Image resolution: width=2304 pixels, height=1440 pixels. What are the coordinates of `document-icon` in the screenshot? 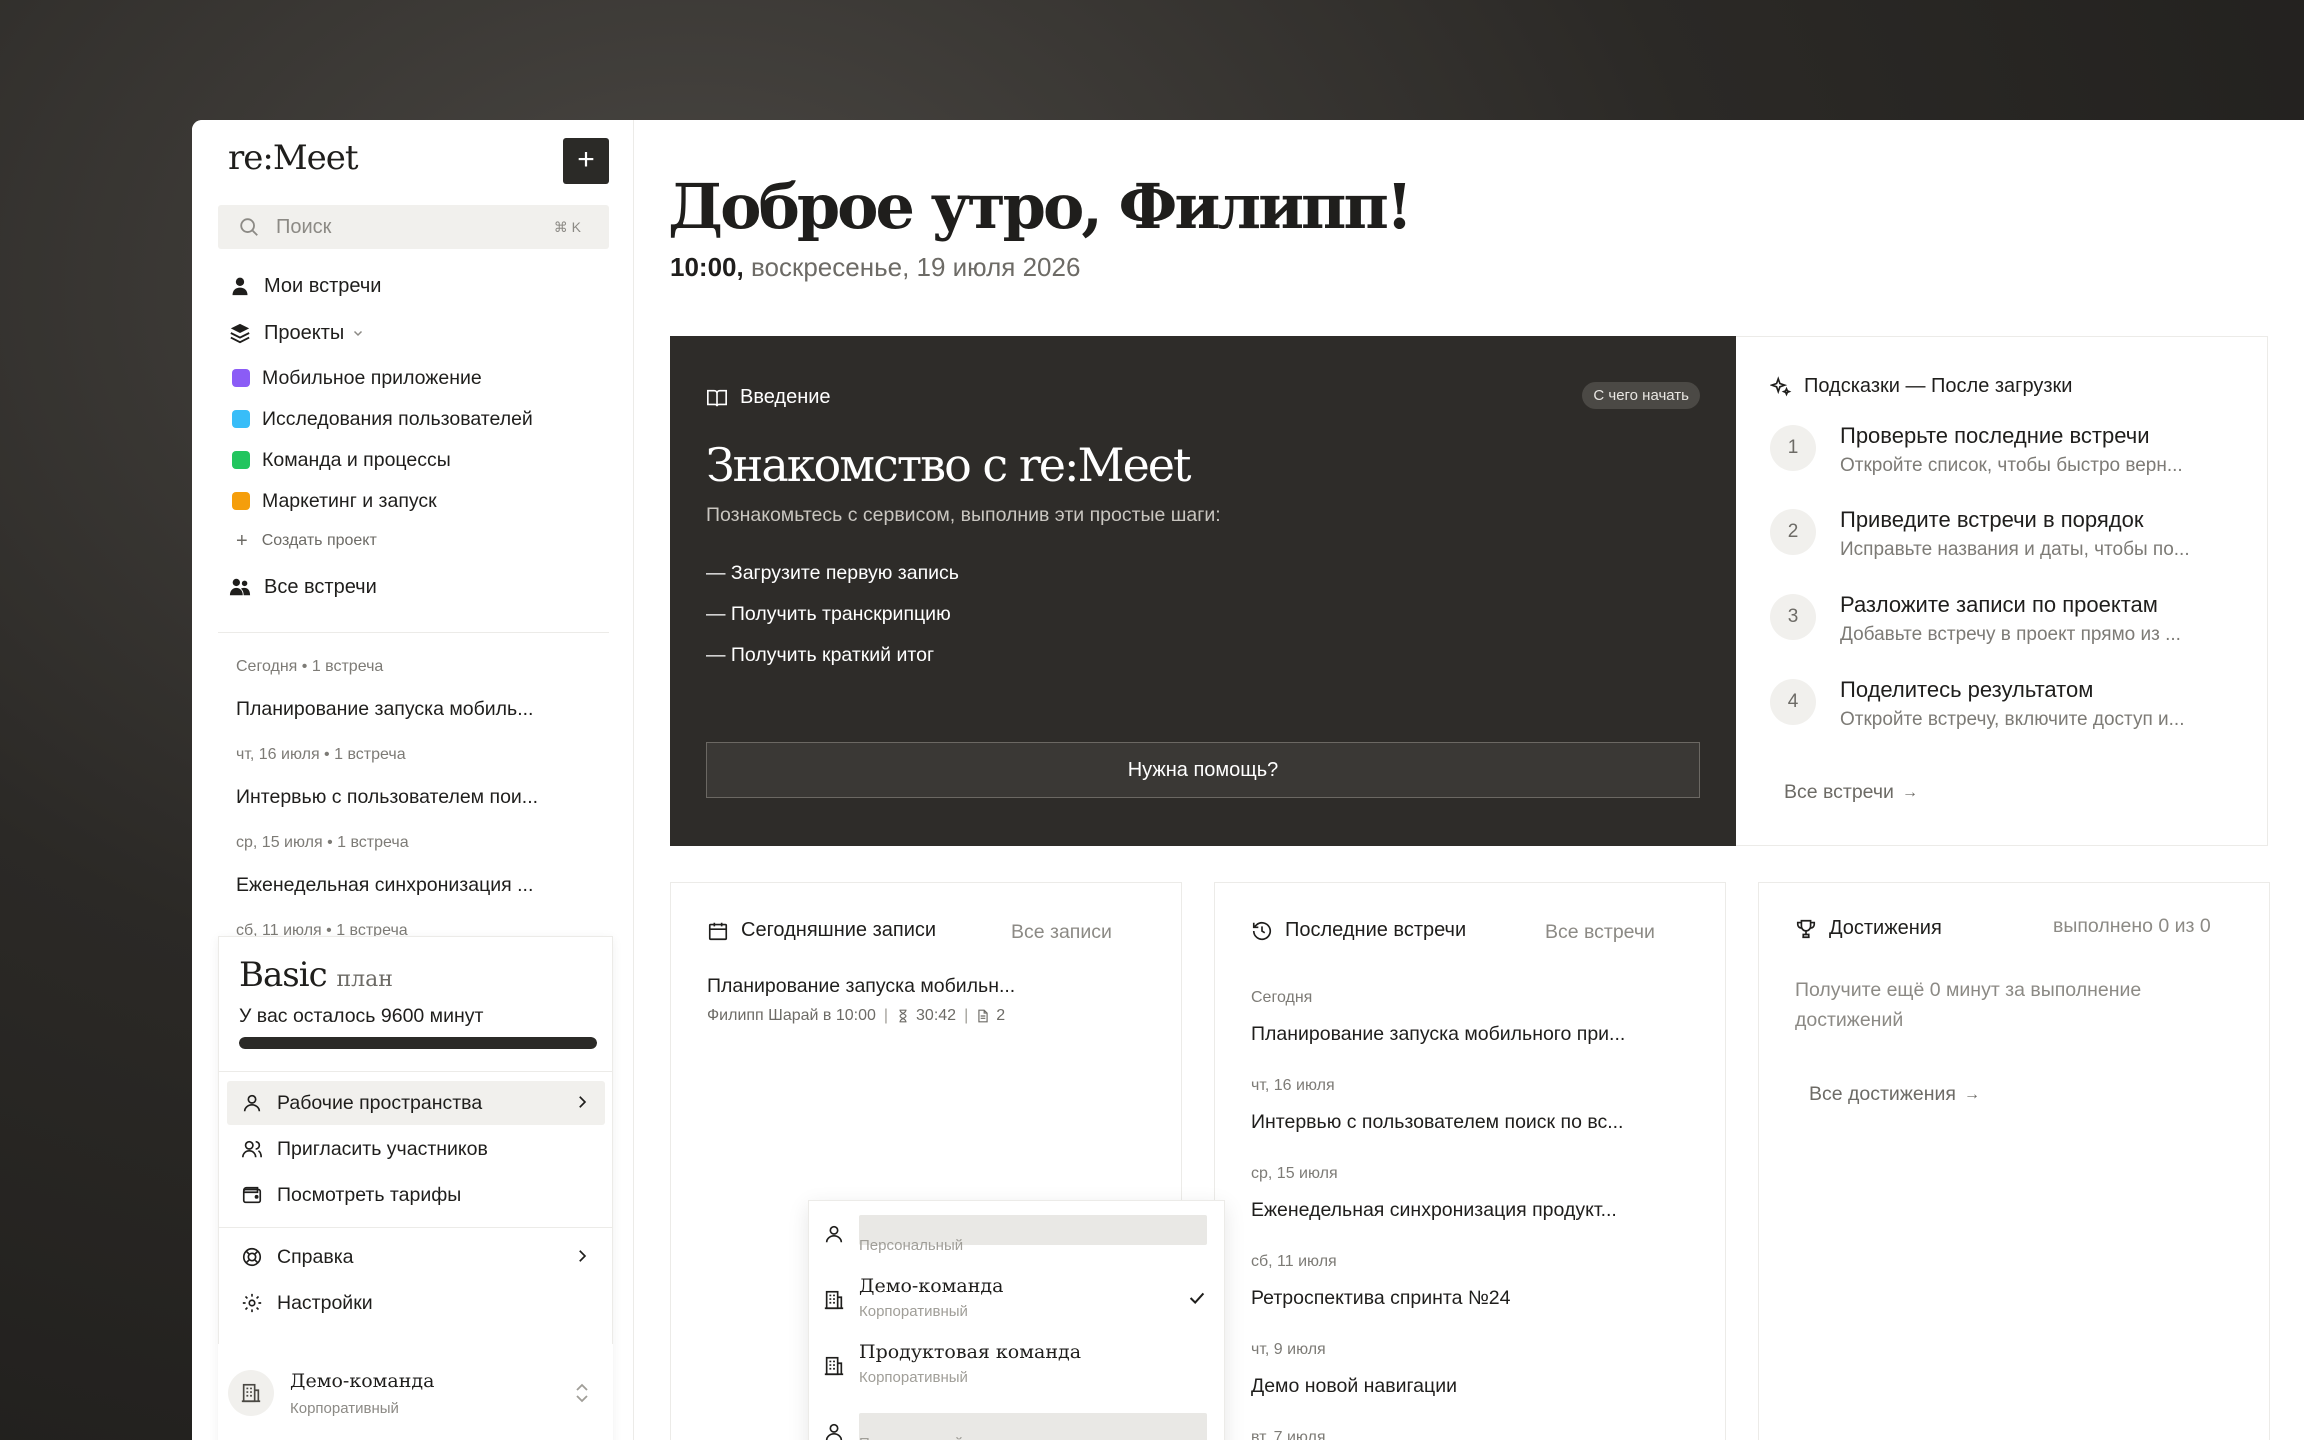 It's located at (983, 1016).